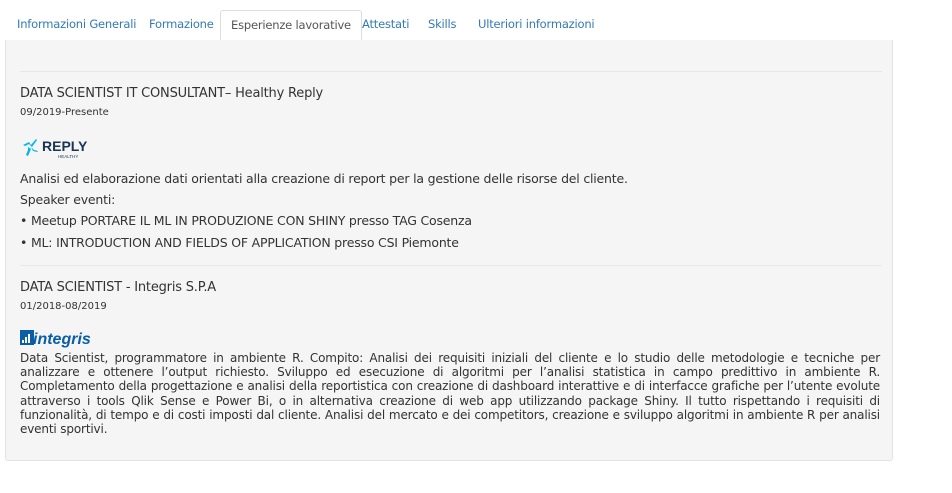 This screenshot has height=493, width=952. Describe the element at coordinates (291, 26) in the screenshot. I see `tab-esperienze-lavorative: Esperienze lavorative` at that location.